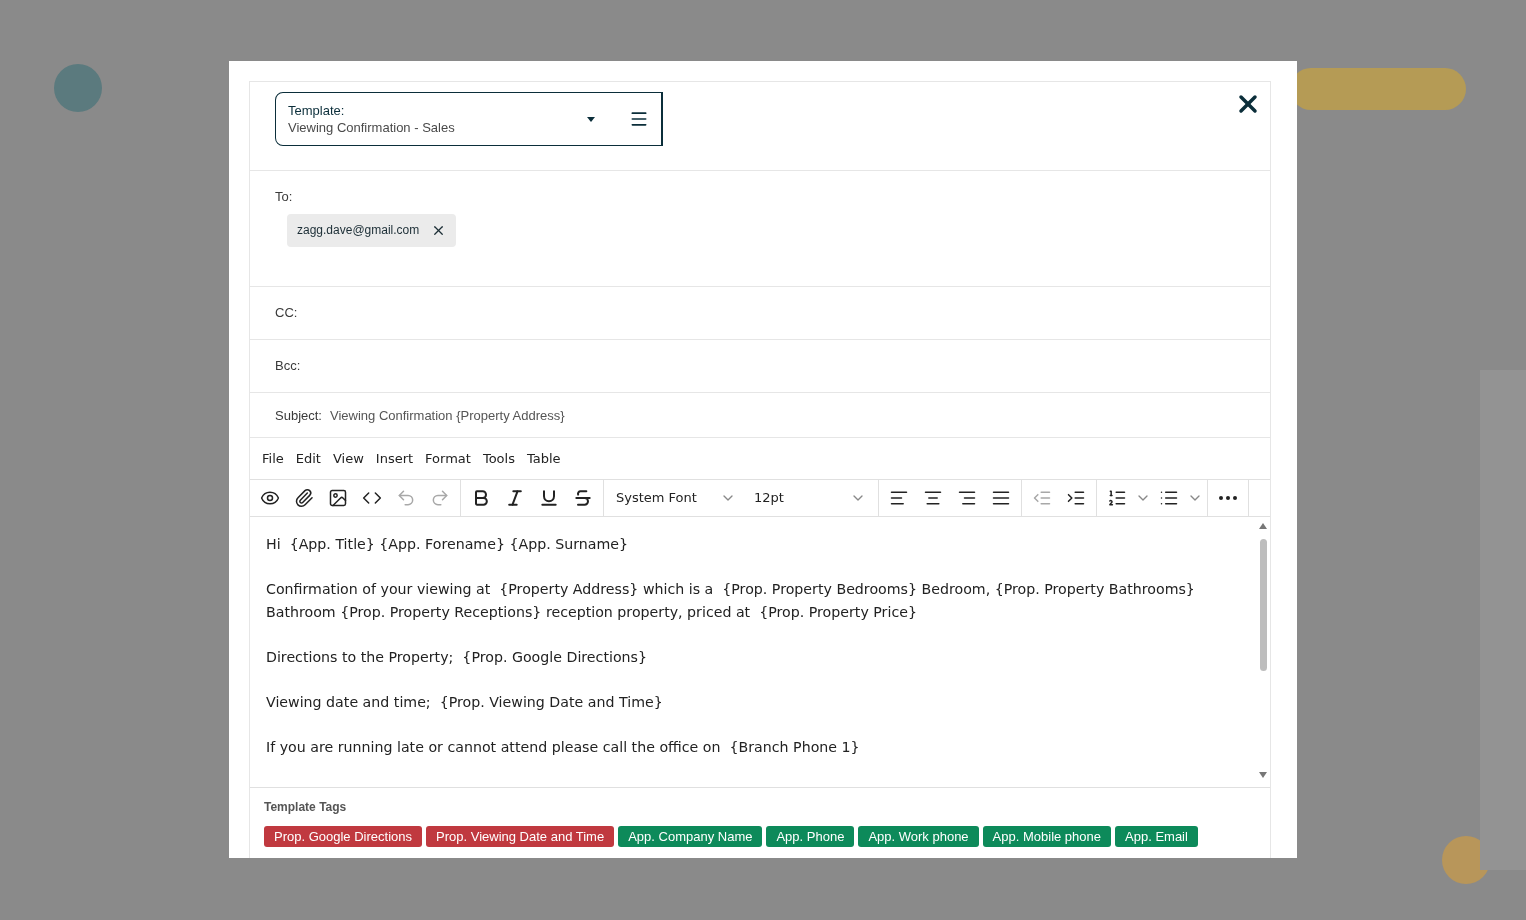 Image resolution: width=1526 pixels, height=920 pixels. Describe the element at coordinates (583, 497) in the screenshot. I see `strikethrough-icon` at that location.